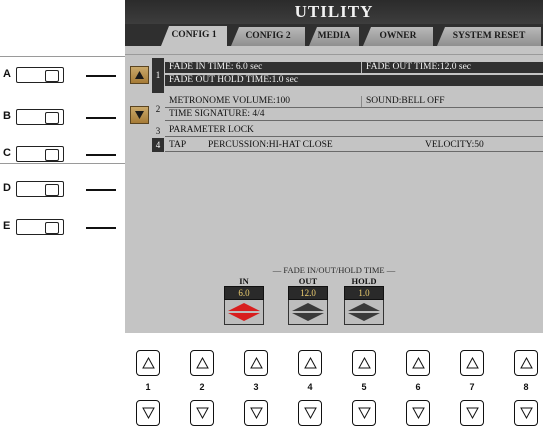  What do you see at coordinates (354, 146) in the screenshot?
I see `param-row-tap: TAP PERCUSSION:HI-HAT CLOSE VELOCITY:50` at bounding box center [354, 146].